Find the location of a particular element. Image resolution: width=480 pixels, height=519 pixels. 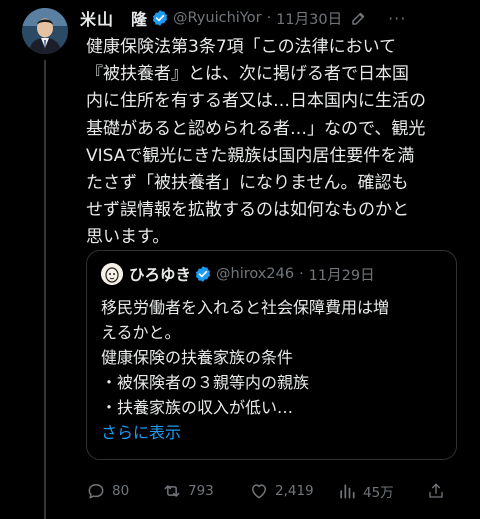

quoted-author-avatar is located at coordinates (112, 274).